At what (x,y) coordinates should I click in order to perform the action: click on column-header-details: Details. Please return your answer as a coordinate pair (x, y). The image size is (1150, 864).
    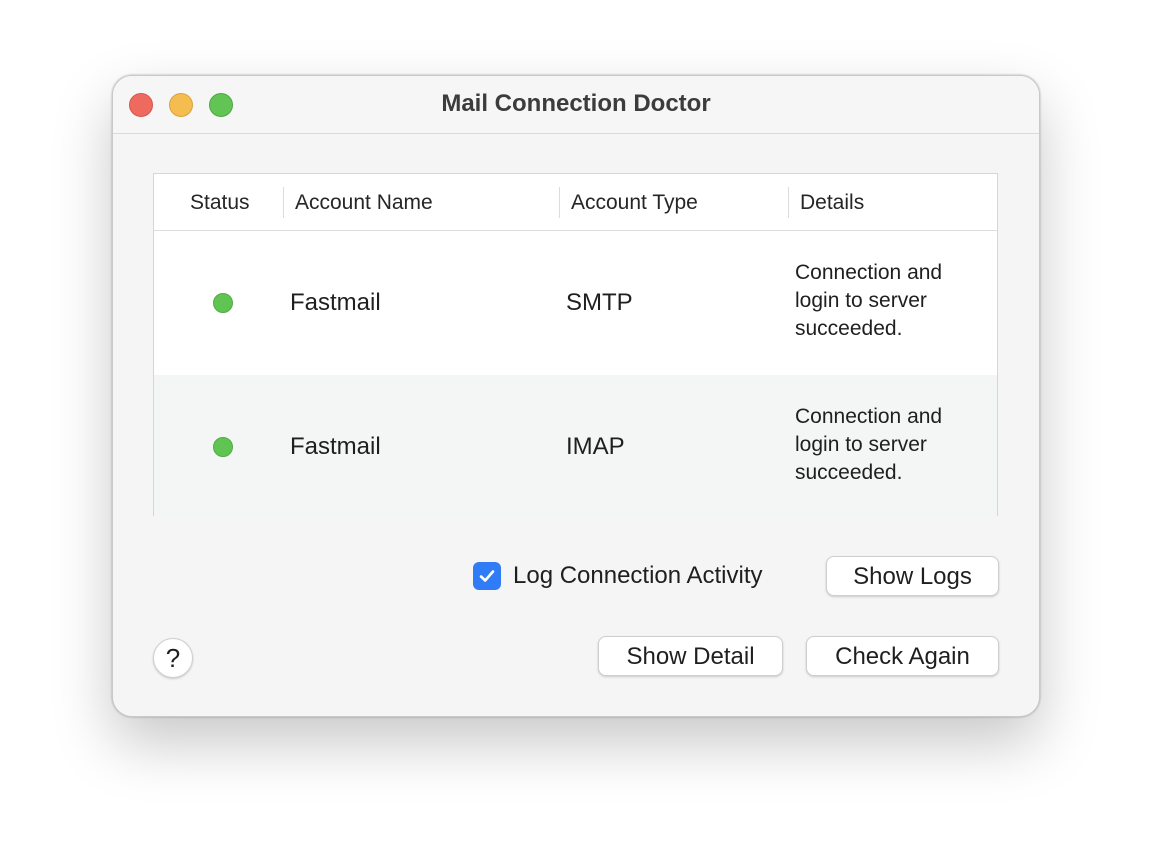
    Looking at the image, I should click on (832, 202).